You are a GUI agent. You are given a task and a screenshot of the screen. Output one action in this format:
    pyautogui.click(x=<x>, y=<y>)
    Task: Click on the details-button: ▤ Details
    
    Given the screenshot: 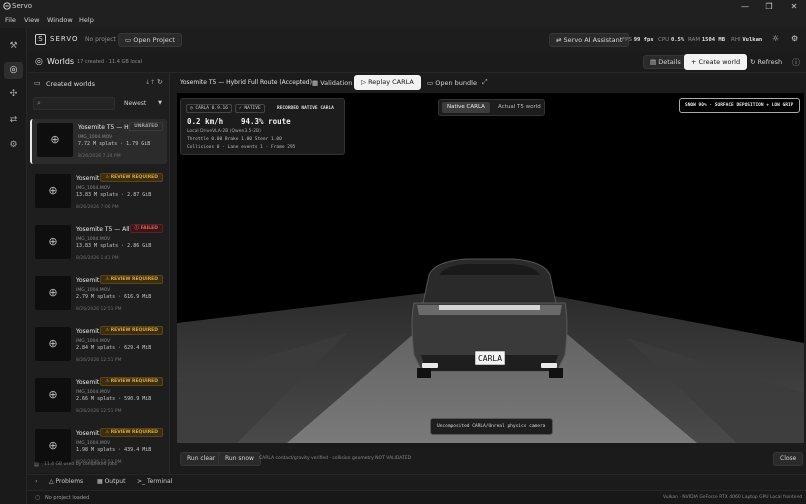 What is the action you would take?
    pyautogui.click(x=665, y=62)
    